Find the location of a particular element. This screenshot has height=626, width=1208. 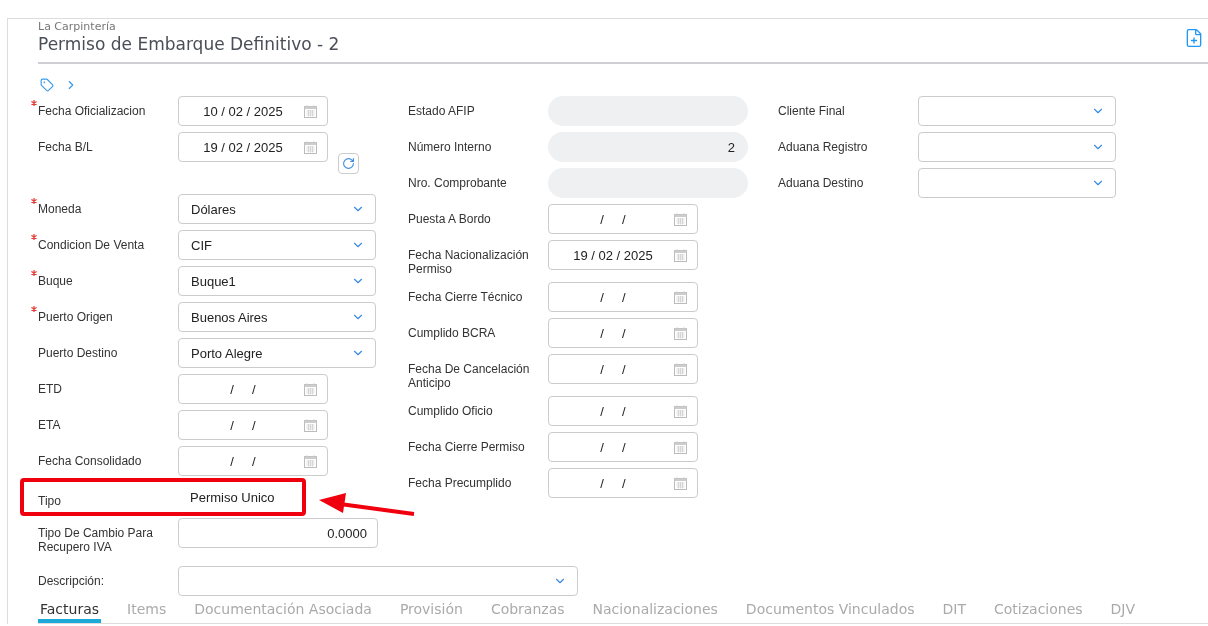

page-title: Permiso de Embarque Definitivo - 2 is located at coordinates (189, 44).